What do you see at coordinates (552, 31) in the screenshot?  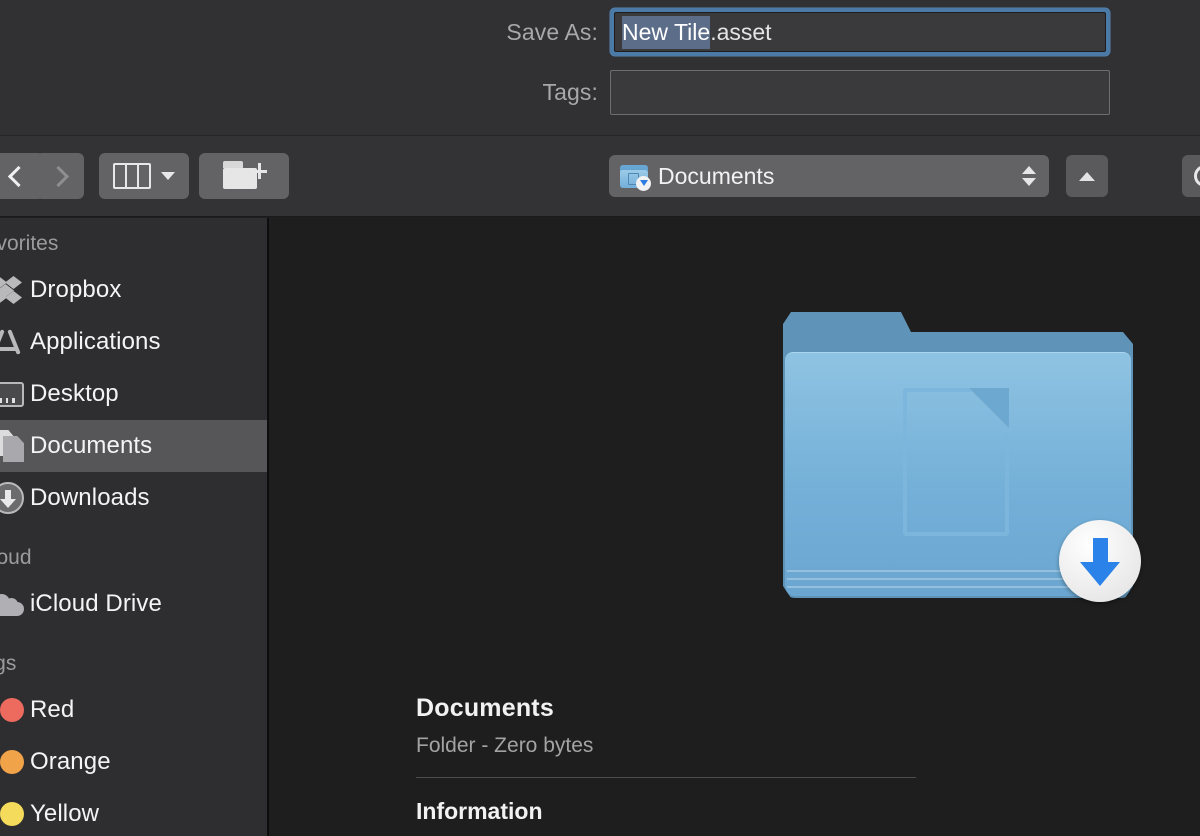 I see `save-as-label: Save As:` at bounding box center [552, 31].